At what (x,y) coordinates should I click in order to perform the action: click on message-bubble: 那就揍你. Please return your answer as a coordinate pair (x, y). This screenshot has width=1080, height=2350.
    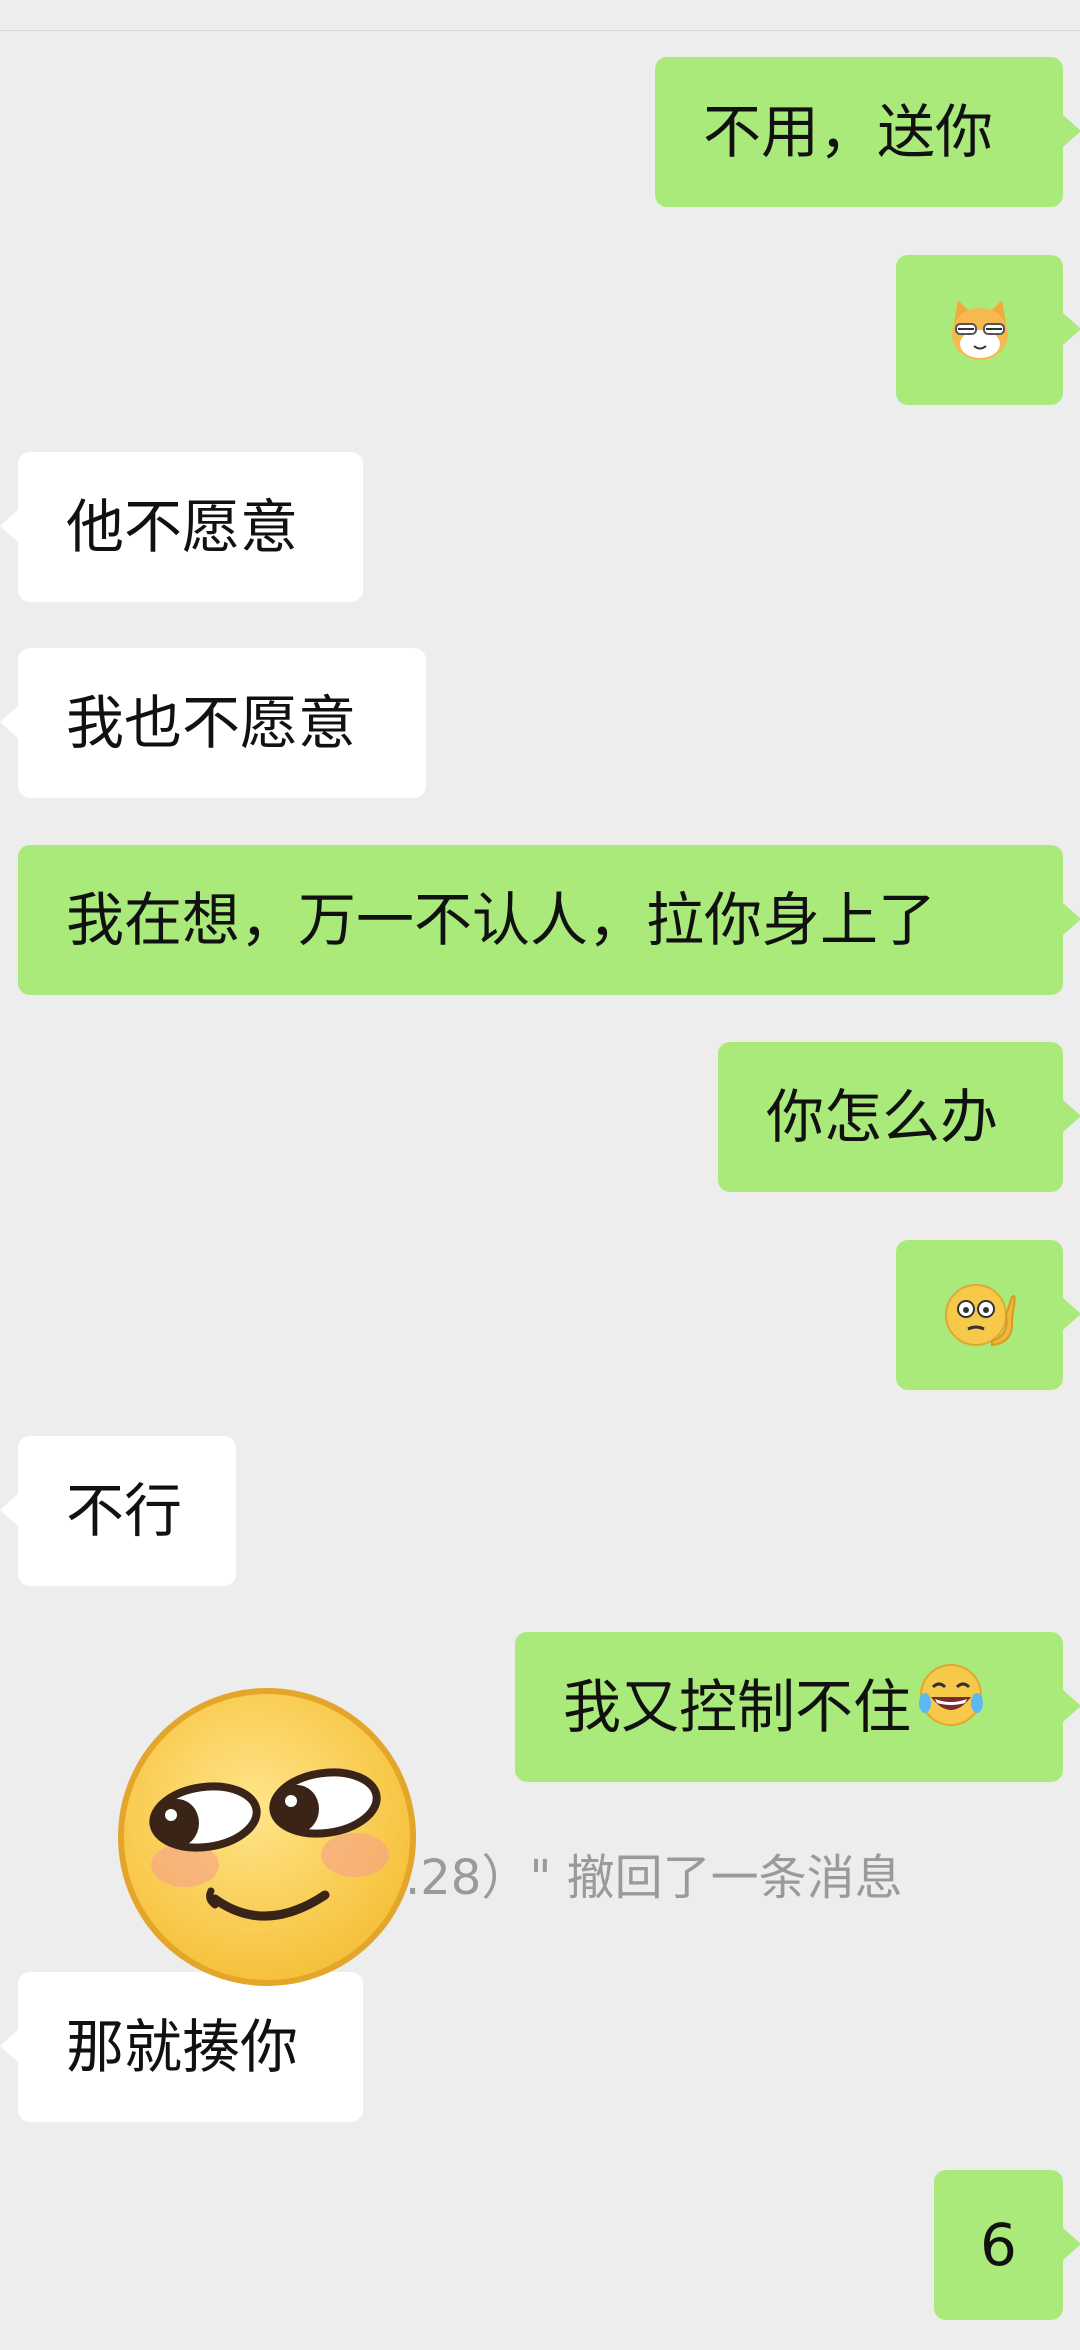
    Looking at the image, I should click on (181, 2047).